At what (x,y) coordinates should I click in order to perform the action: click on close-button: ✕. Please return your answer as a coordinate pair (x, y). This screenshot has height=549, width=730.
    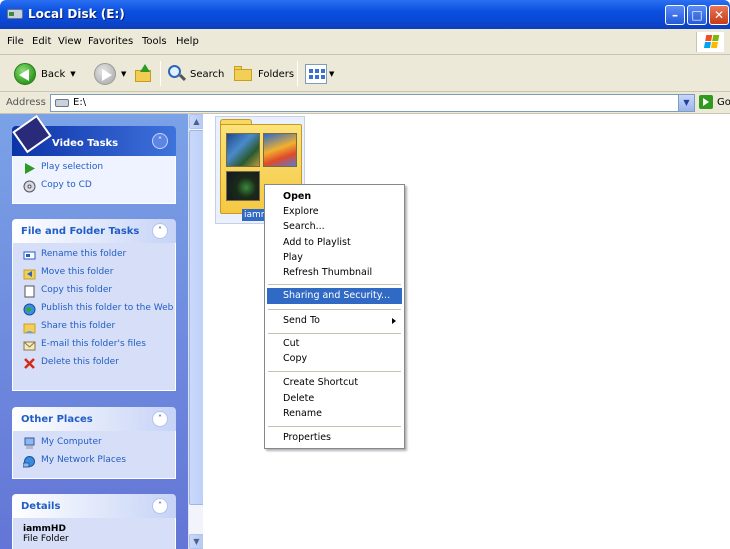
    Looking at the image, I should click on (719, 15).